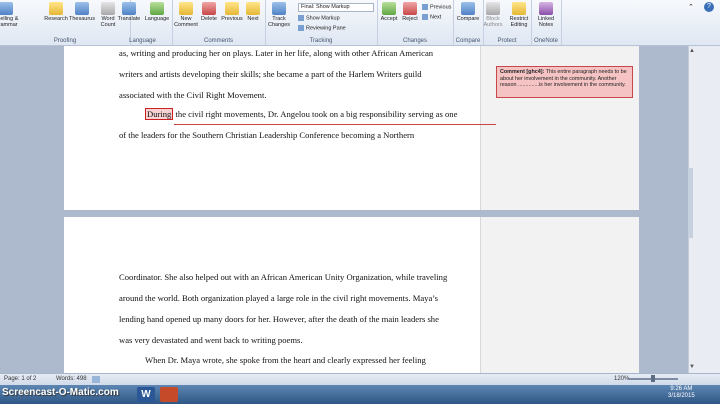  I want to click on reject-button: Reject, so click(410, 12).